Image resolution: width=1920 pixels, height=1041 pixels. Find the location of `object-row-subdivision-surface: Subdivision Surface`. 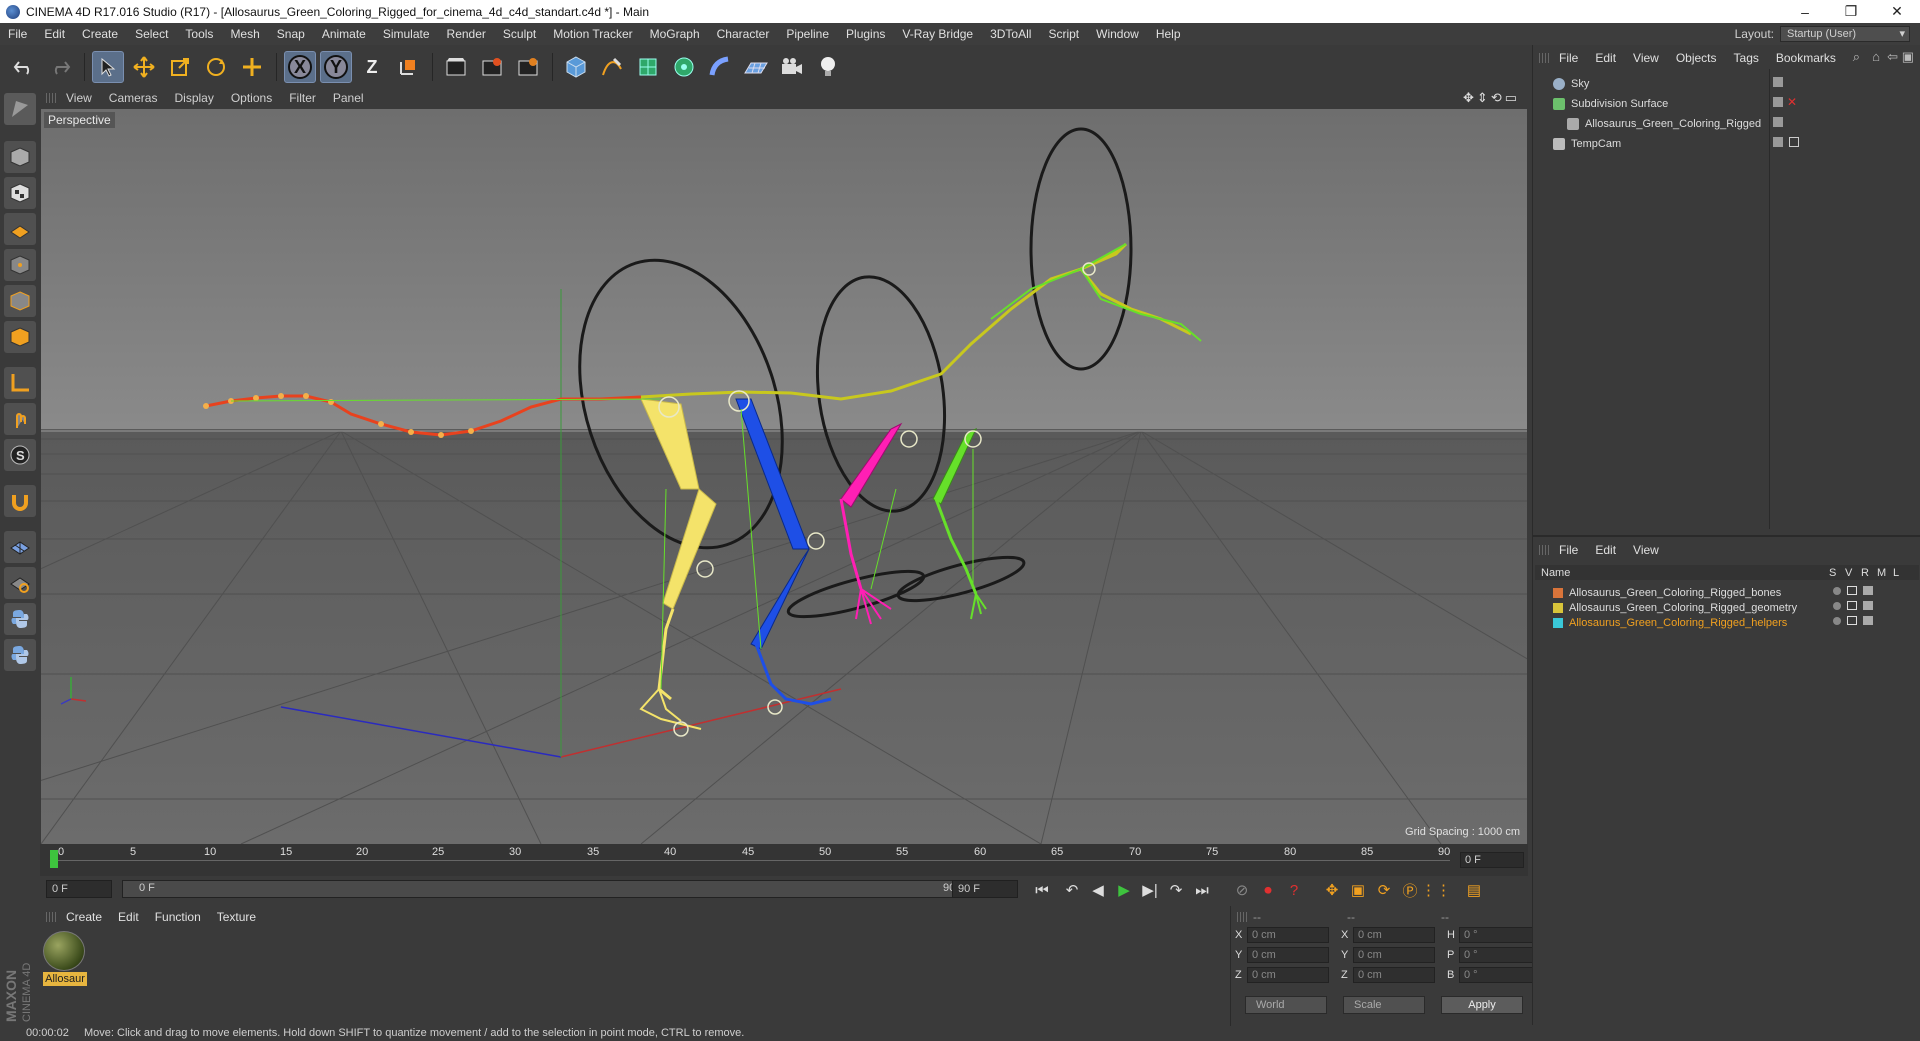

object-row-subdivision-surface: Subdivision Surface is located at coordinates (1610, 103).